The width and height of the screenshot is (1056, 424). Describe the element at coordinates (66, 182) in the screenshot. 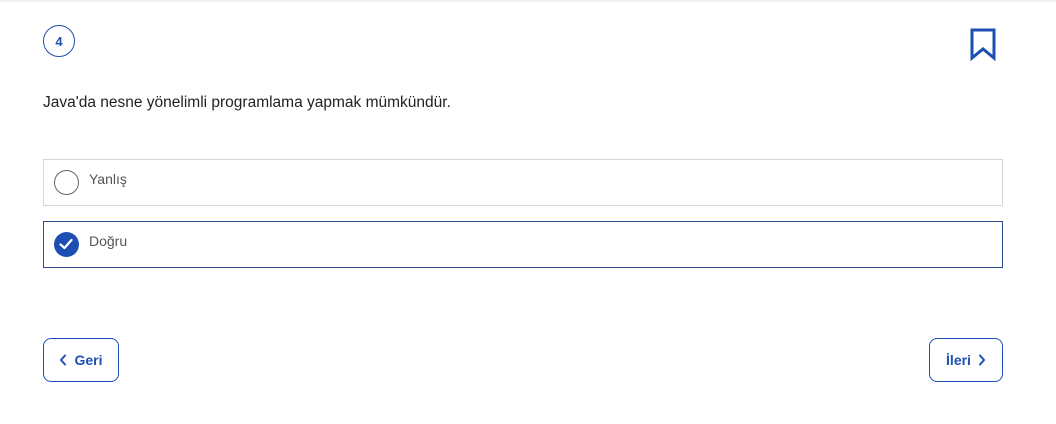

I see `radio-unchecked-icon` at that location.